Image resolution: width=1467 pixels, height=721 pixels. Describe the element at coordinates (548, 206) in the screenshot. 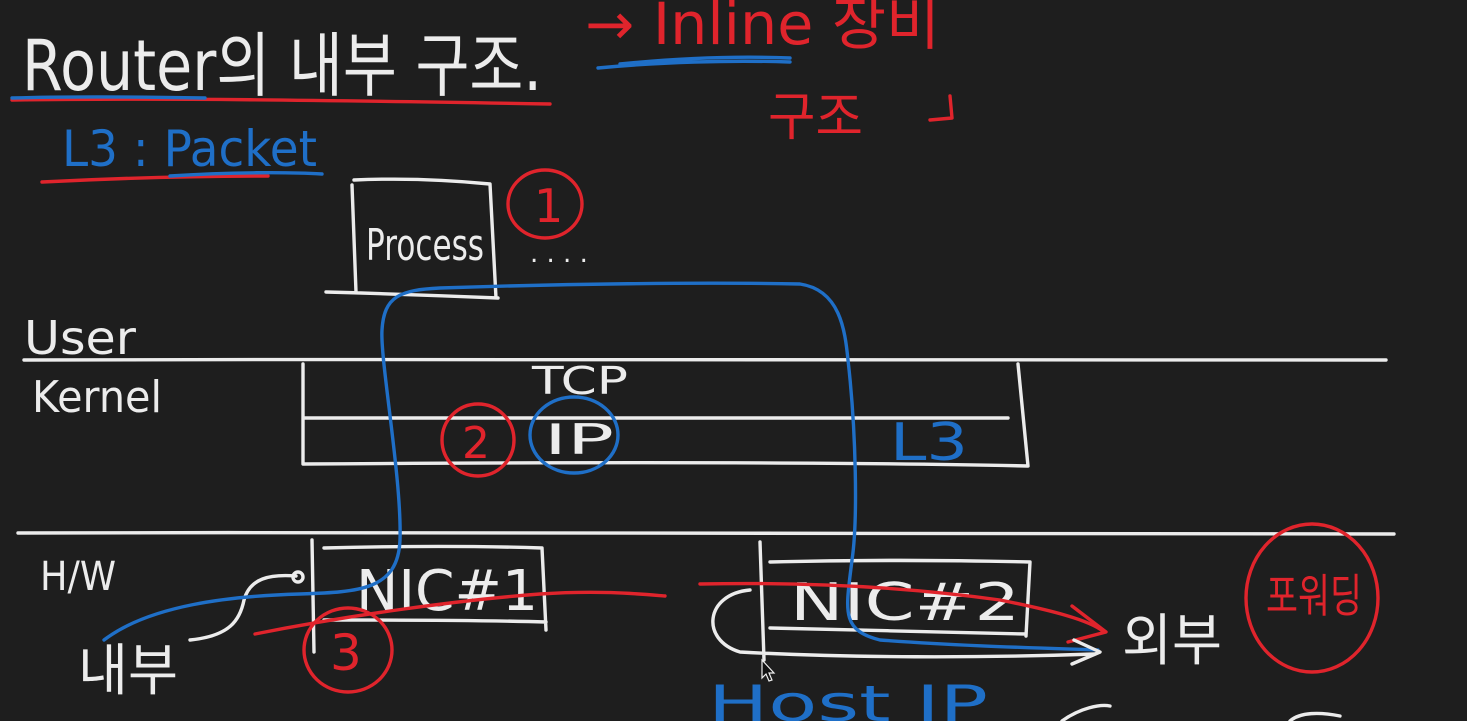

I see `step-1-label: 1` at that location.